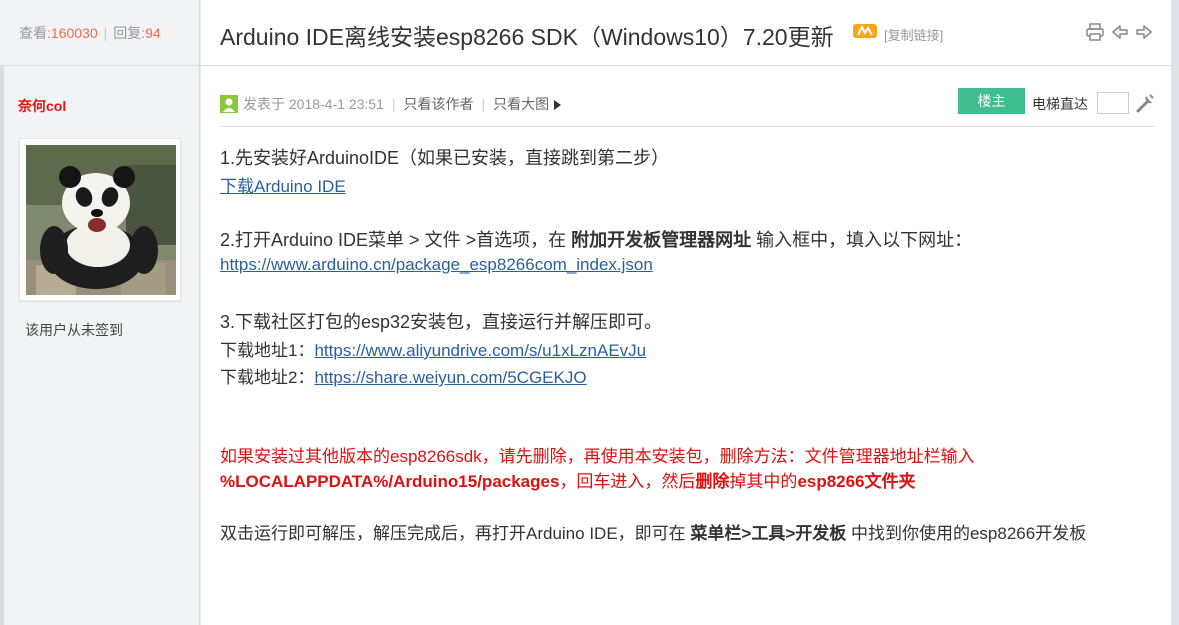 The image size is (1179, 625). Describe the element at coordinates (445, 158) in the screenshot. I see `step-1-text: 1.先安装好ArduinoIDE（如果已安装，直接跳到第二步）` at that location.